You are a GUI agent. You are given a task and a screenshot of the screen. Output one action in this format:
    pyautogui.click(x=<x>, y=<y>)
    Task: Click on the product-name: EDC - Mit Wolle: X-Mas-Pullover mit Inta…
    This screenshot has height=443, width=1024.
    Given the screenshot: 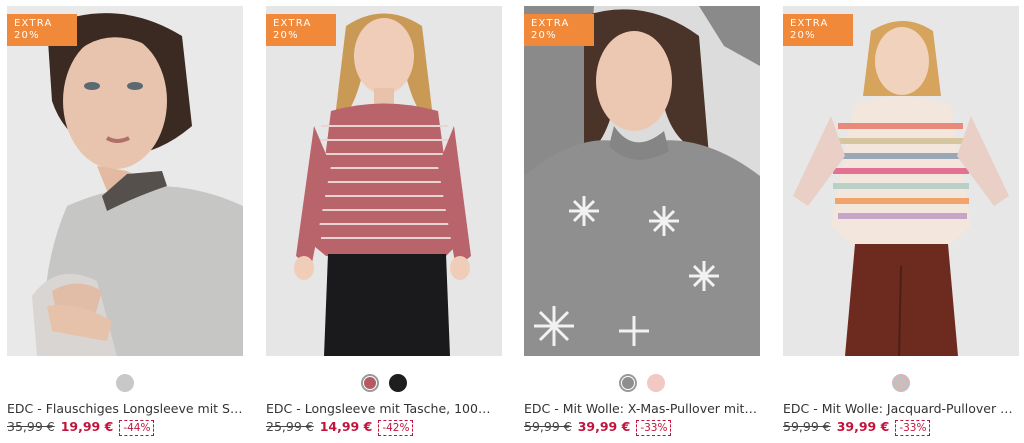 What is the action you would take?
    pyautogui.click(x=642, y=408)
    